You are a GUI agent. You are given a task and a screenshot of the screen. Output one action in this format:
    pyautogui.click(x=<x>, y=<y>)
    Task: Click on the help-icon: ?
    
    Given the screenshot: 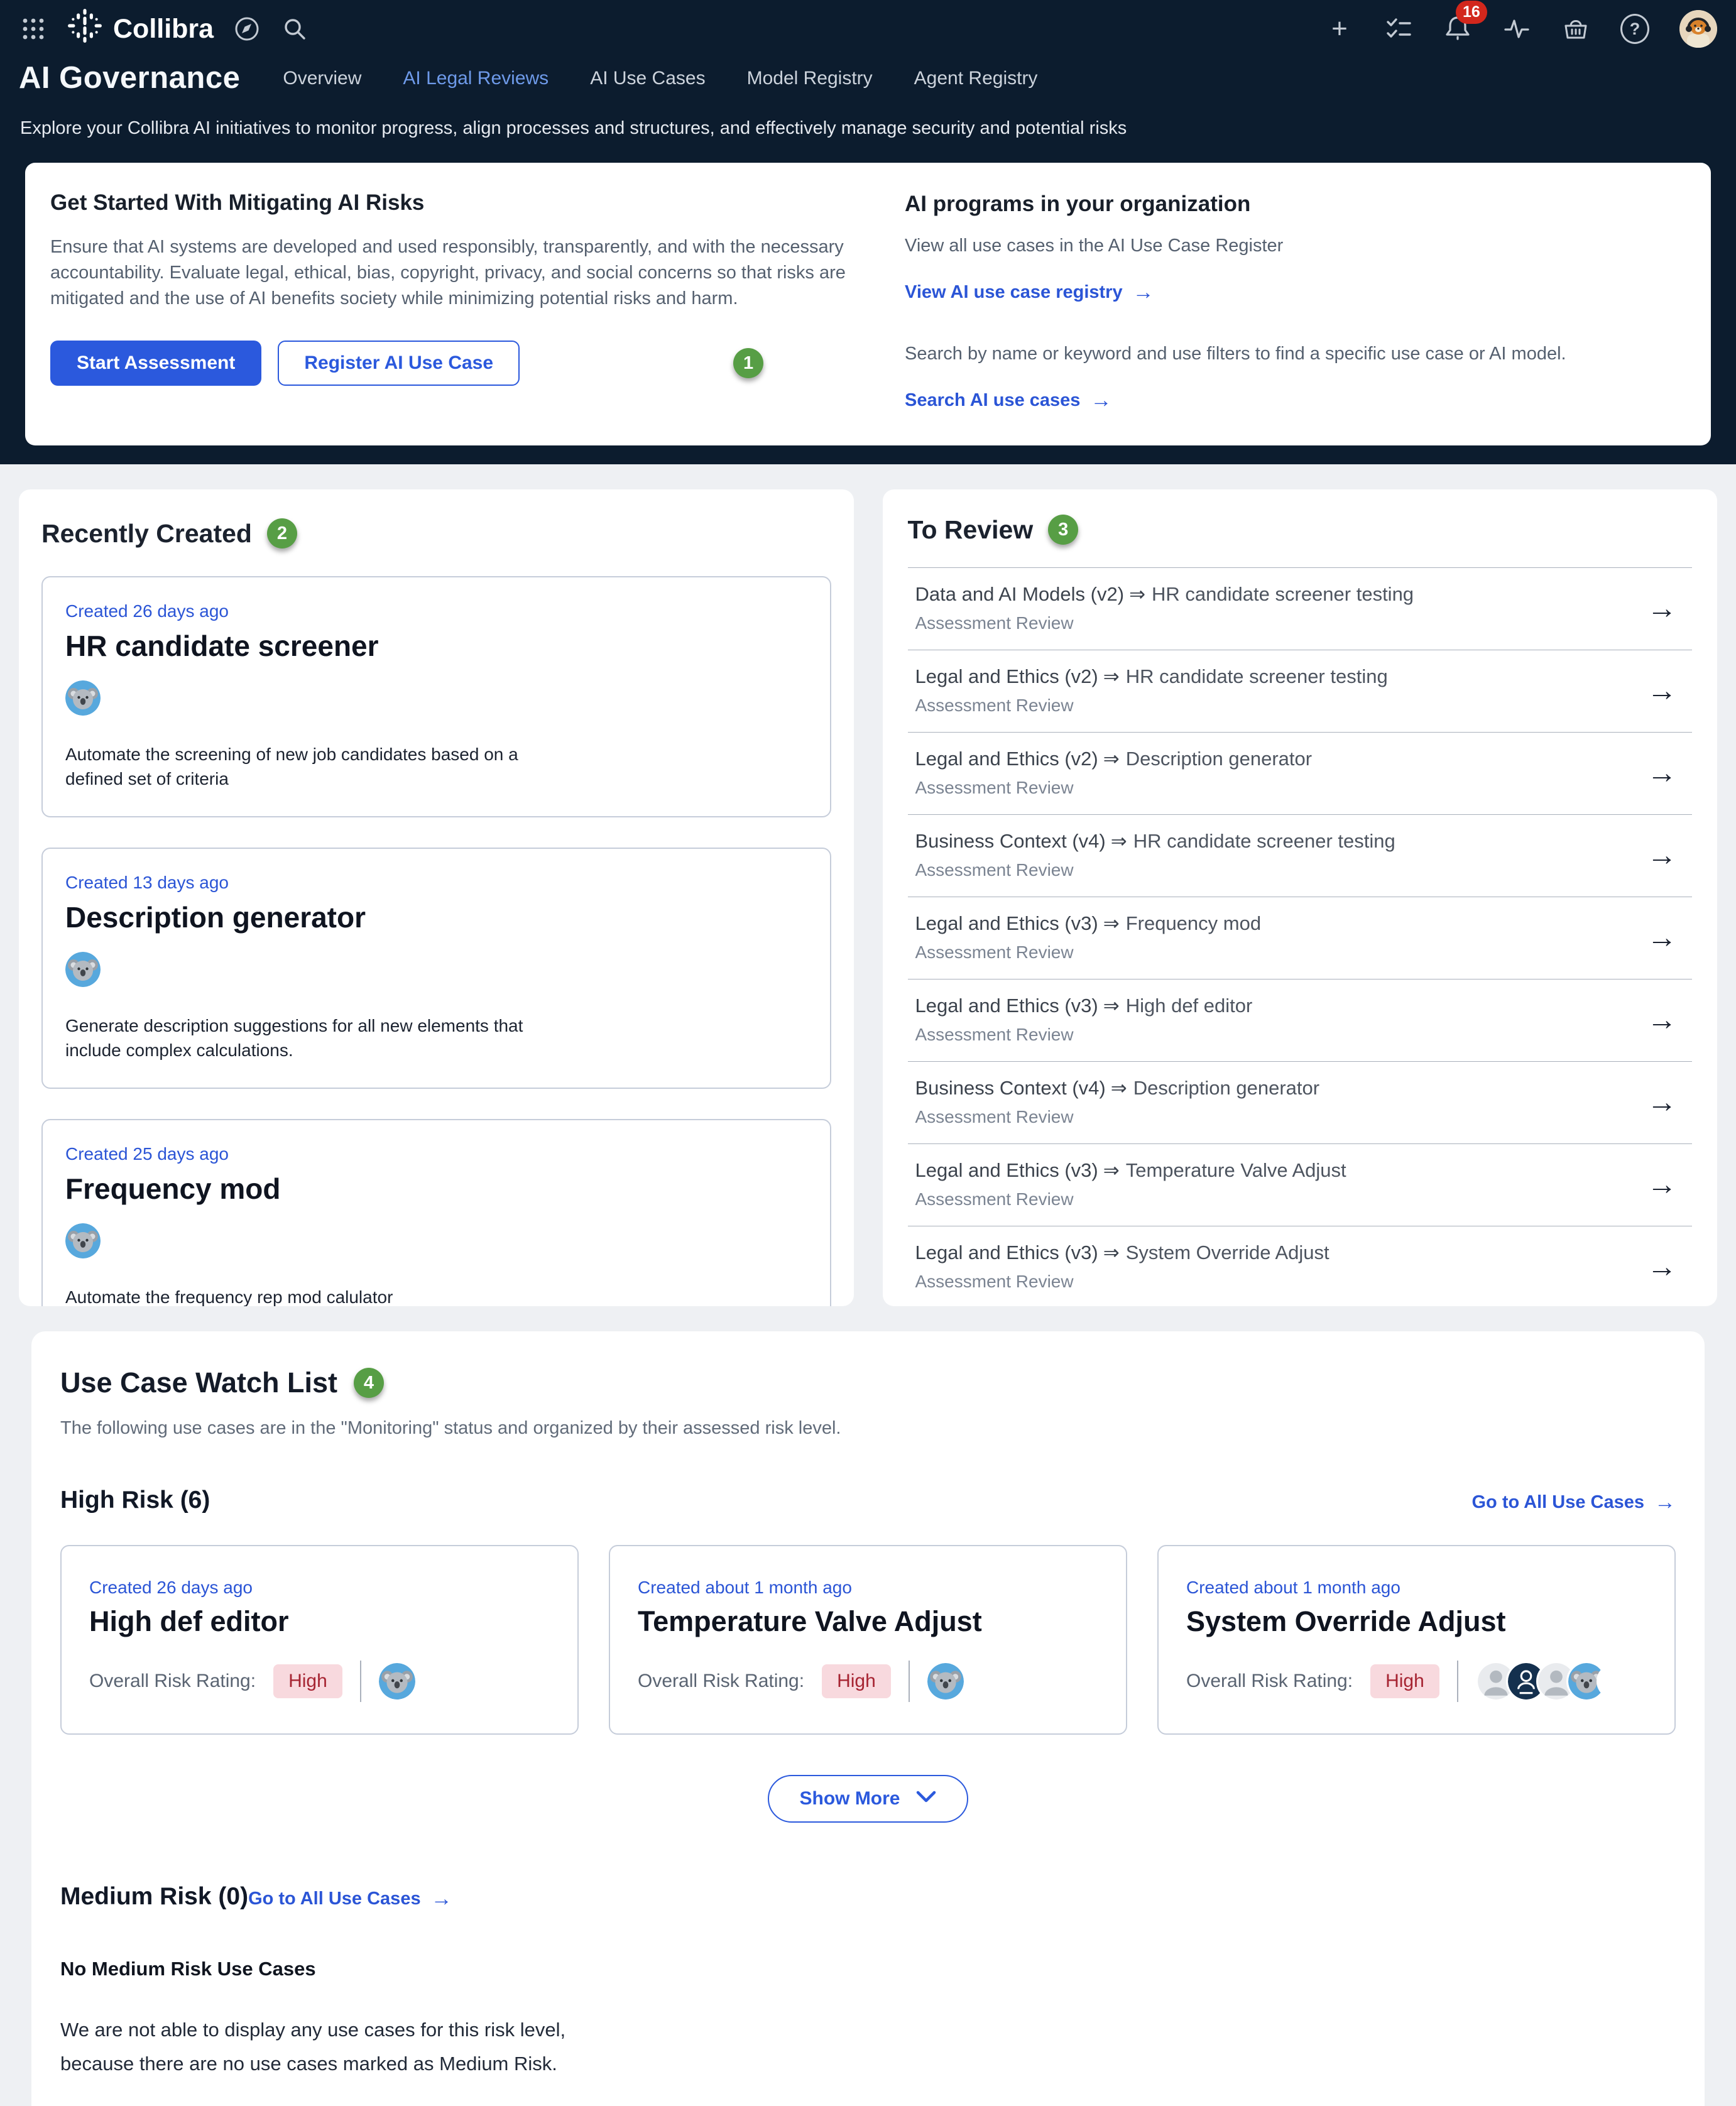 What is the action you would take?
    pyautogui.click(x=1634, y=29)
    